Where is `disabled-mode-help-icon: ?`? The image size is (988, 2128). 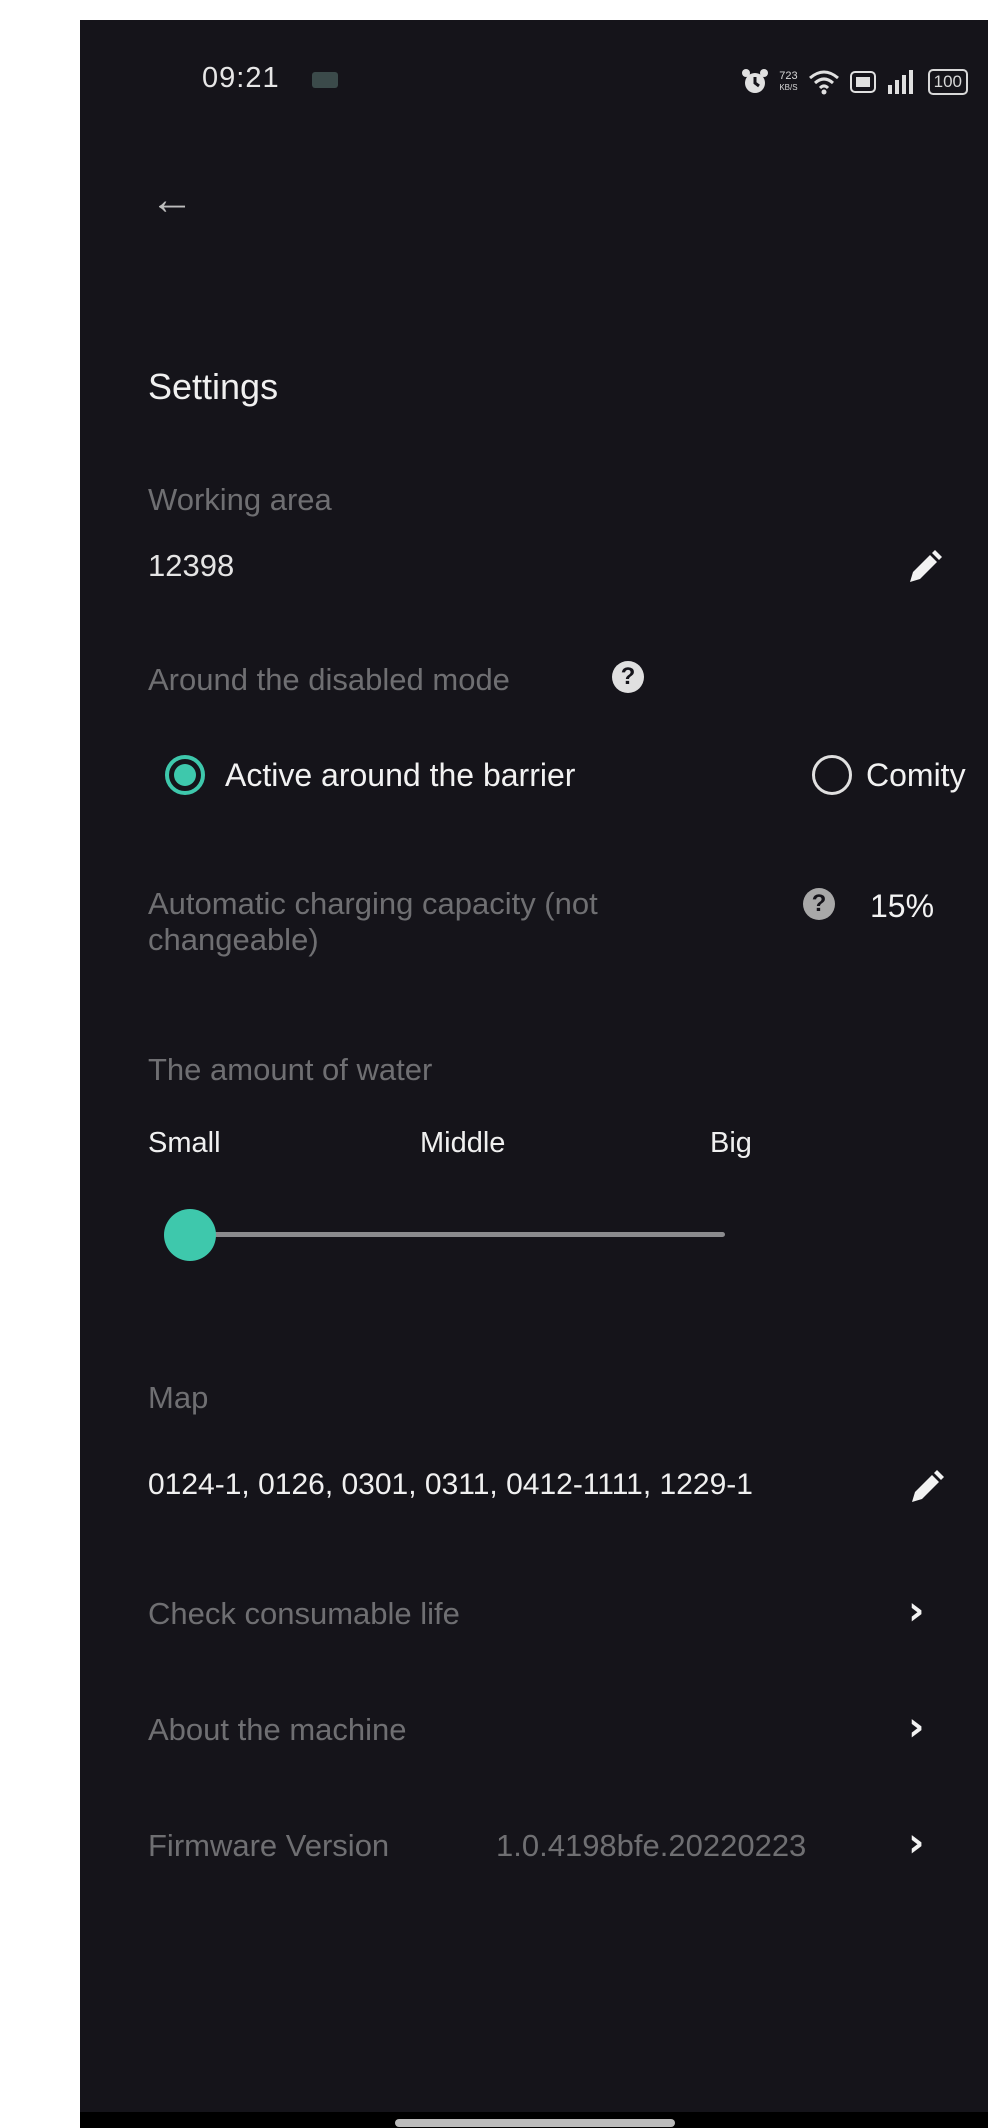
disabled-mode-help-icon: ? is located at coordinates (628, 677).